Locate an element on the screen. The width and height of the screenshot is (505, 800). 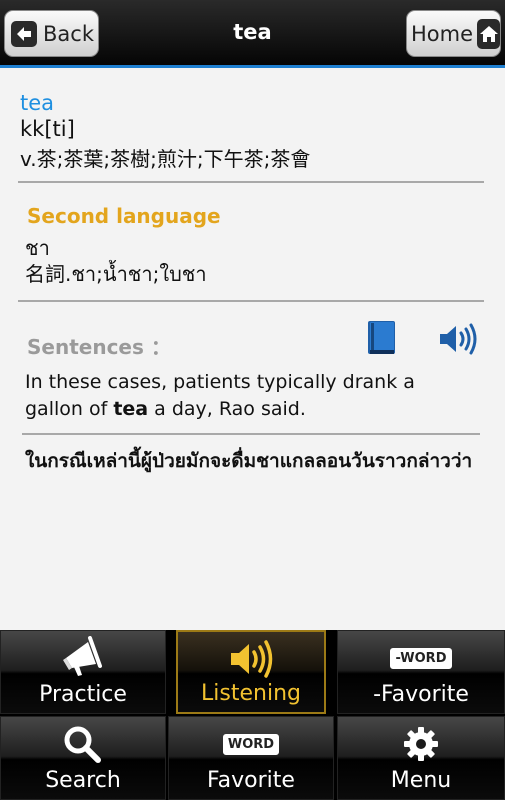
sentences-heading: Sentences ： is located at coordinates (99, 347).